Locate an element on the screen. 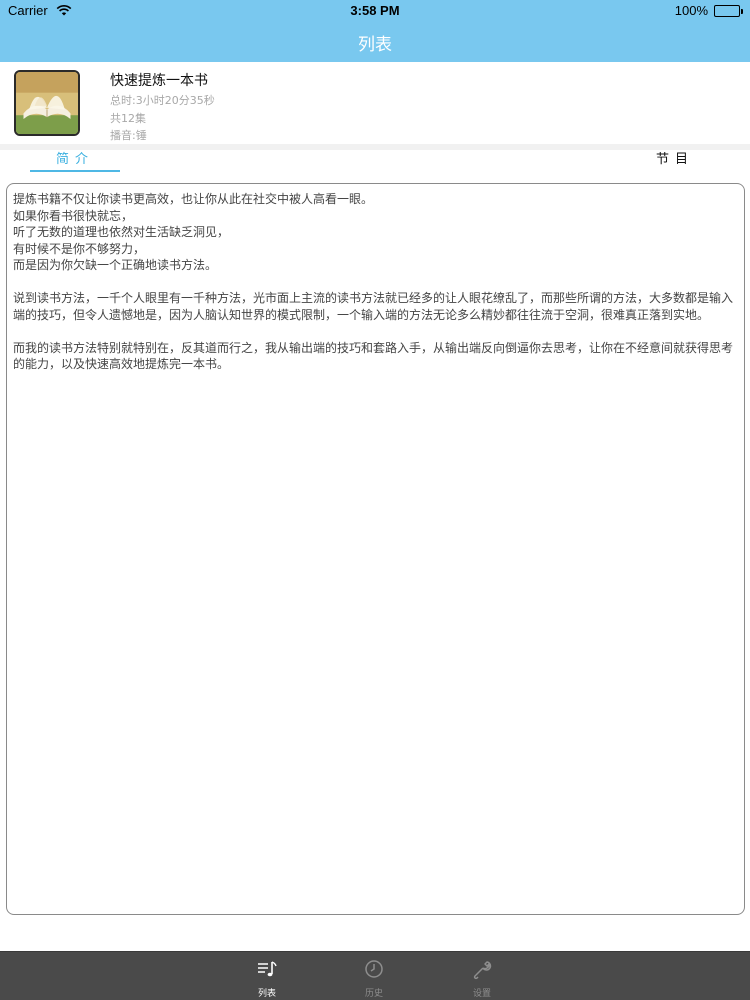 Image resolution: width=750 pixels, height=1000 pixels. status-bar: Carrier 3:58 PM 100% is located at coordinates (375, 11).